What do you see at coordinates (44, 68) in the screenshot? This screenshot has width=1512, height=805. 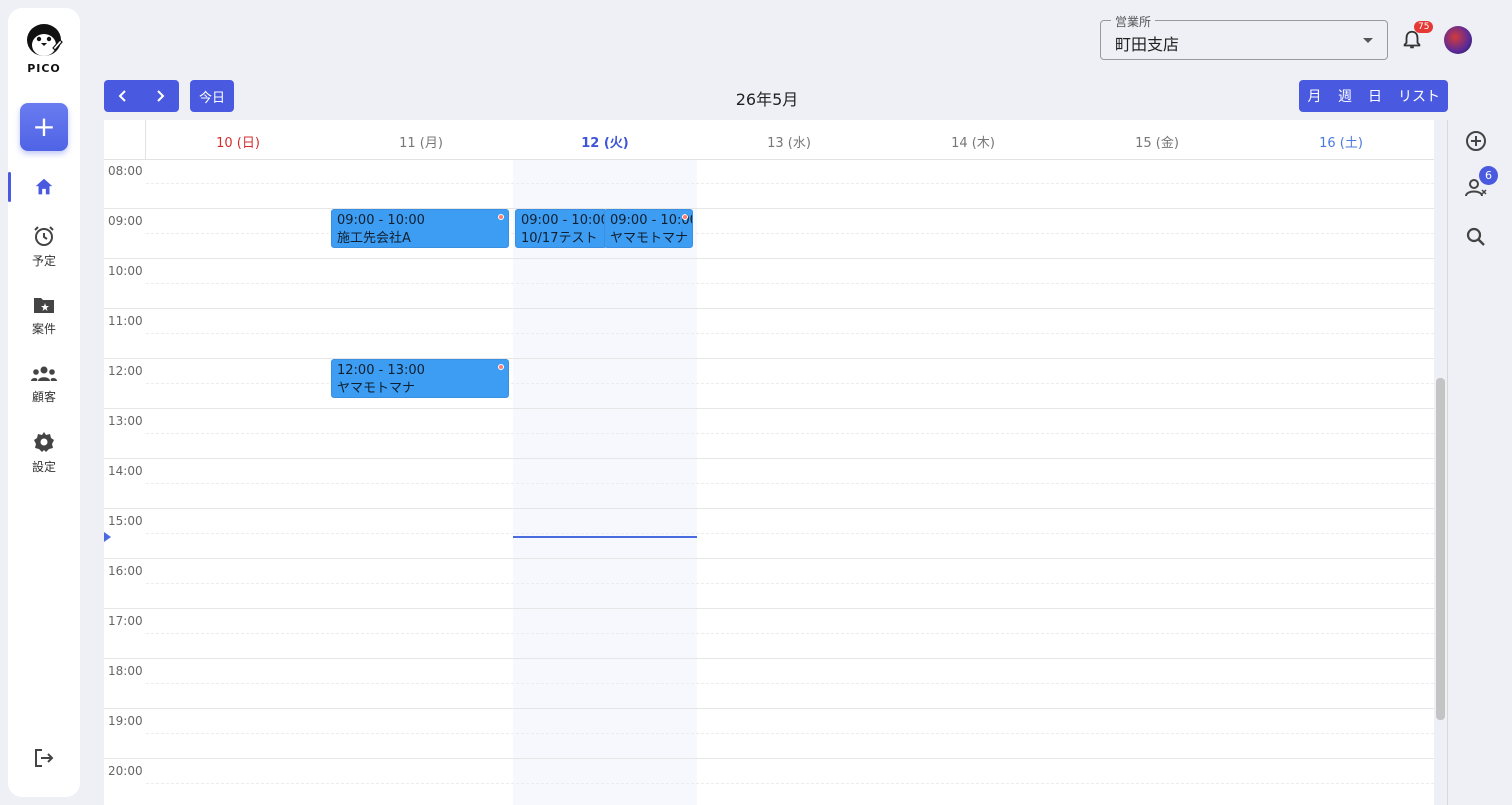 I see `brand-name: PICO` at bounding box center [44, 68].